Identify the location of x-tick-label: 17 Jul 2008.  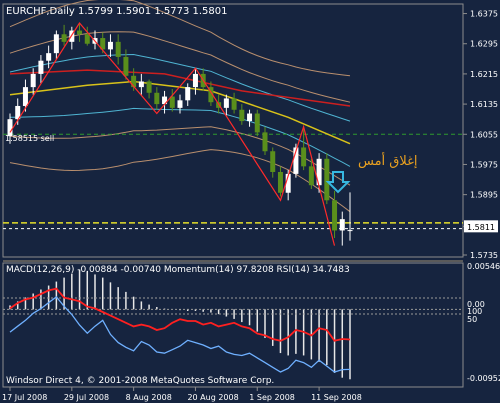
(24, 397).